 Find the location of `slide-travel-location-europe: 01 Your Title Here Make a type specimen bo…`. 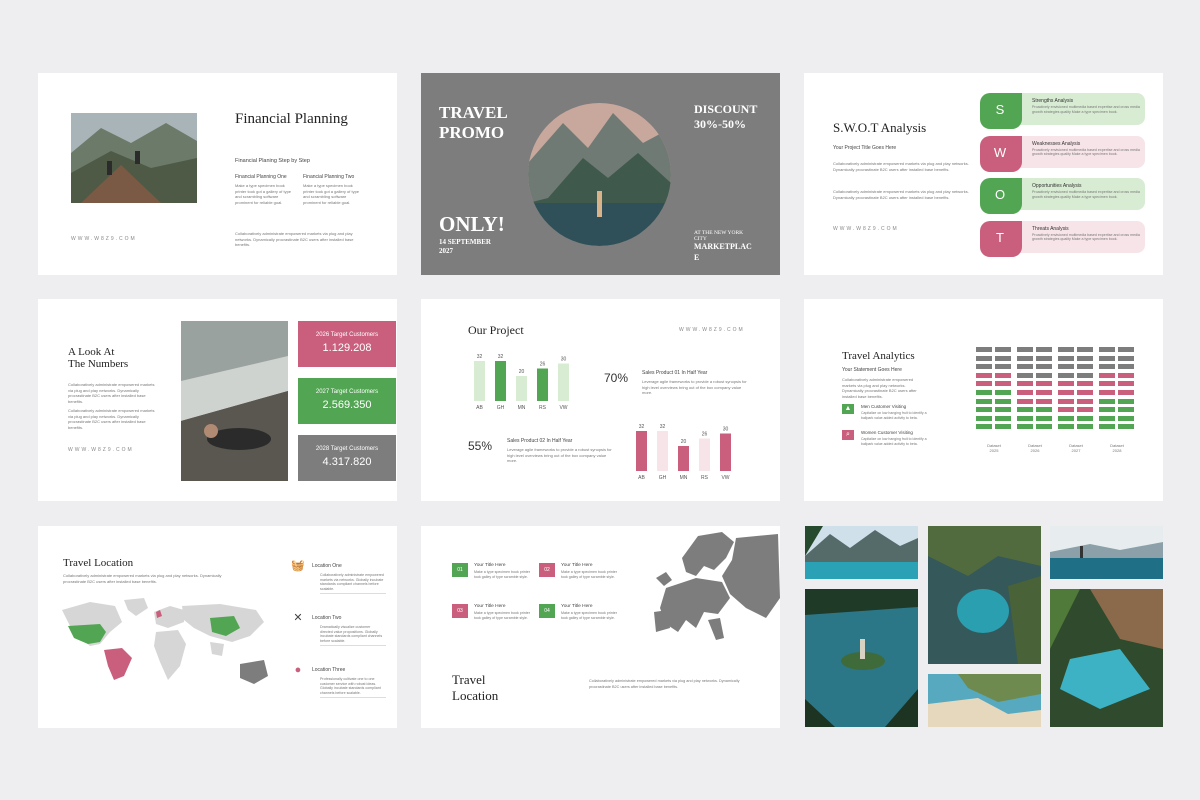

slide-travel-location-europe: 01 Your Title Here Make a type specimen bo… is located at coordinates (600, 627).